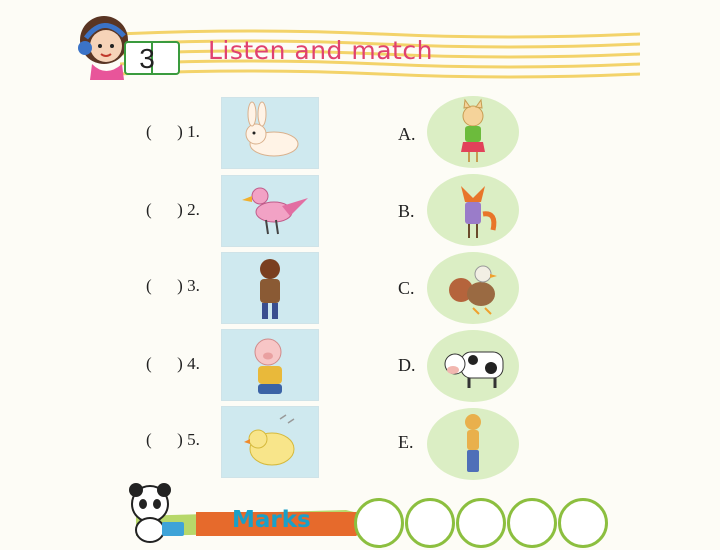 Image resolution: width=720 pixels, height=550 pixels. I want to click on answer-bracket-5: ( ) 5., so click(173, 440).